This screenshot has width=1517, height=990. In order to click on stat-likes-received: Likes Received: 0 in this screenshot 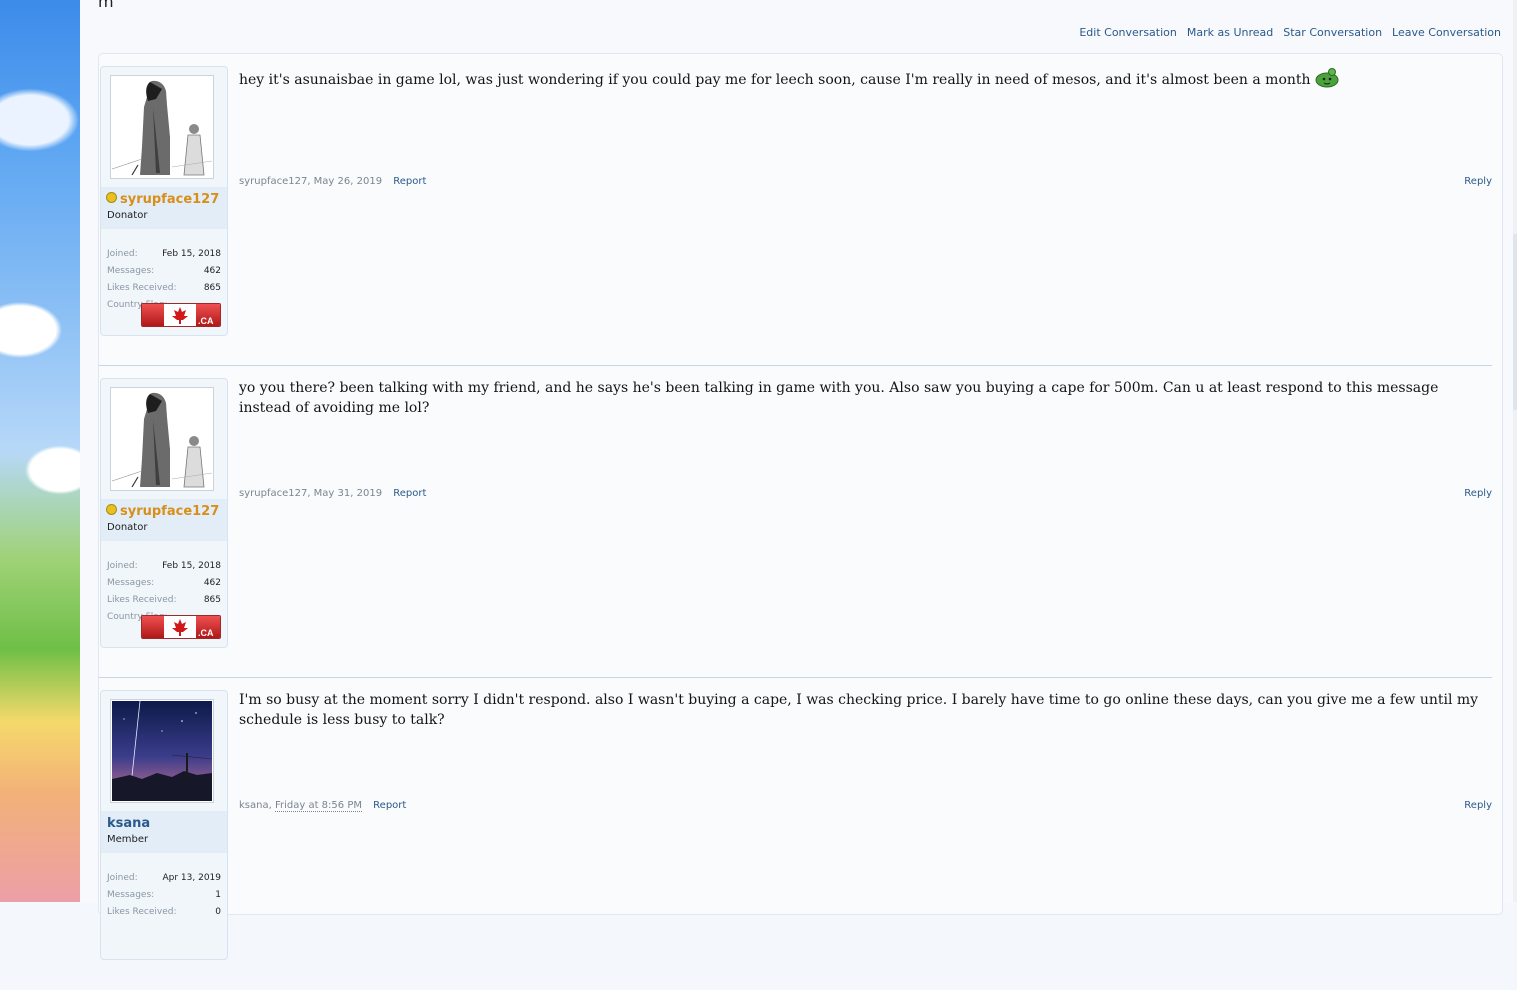, I will do `click(164, 912)`.